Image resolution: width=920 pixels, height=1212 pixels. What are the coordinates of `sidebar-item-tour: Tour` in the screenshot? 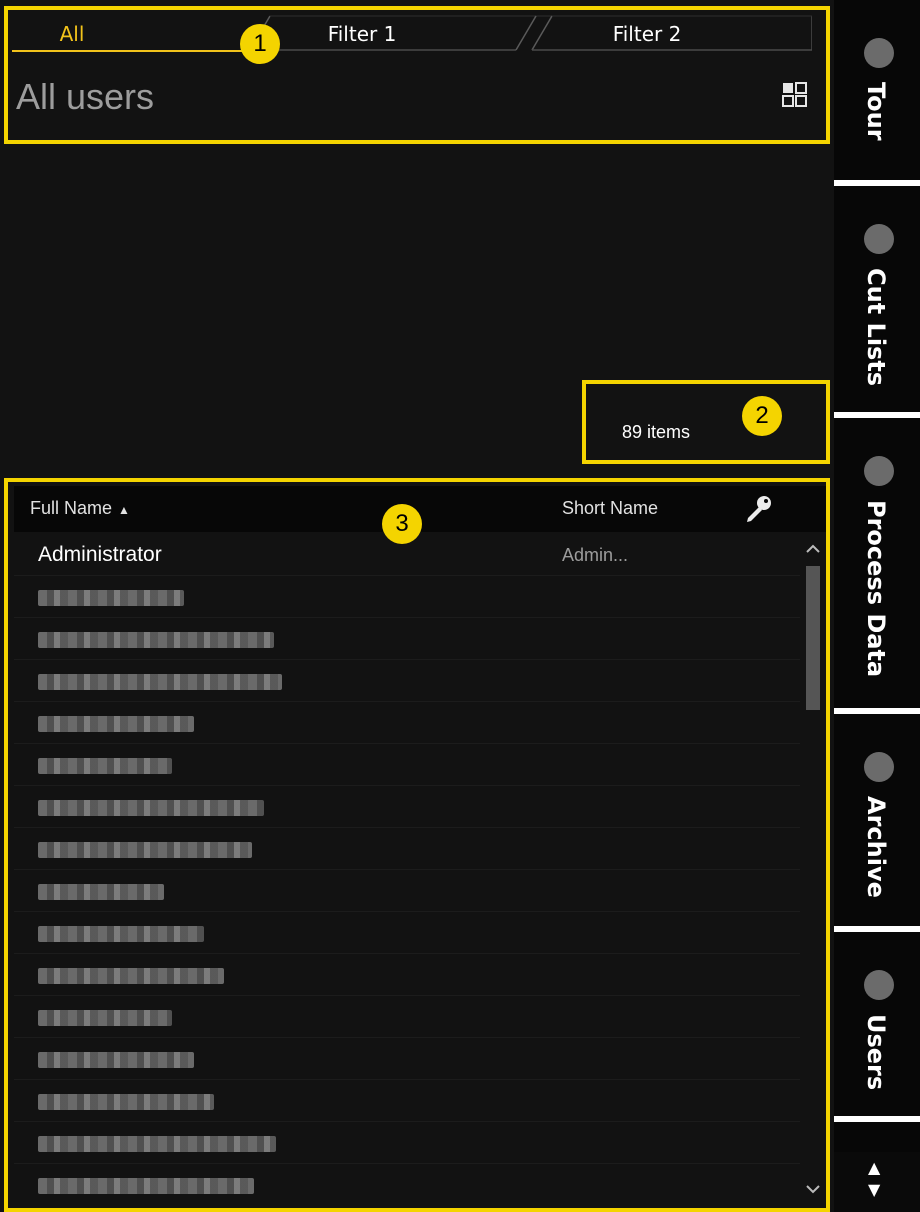 It's located at (877, 90).